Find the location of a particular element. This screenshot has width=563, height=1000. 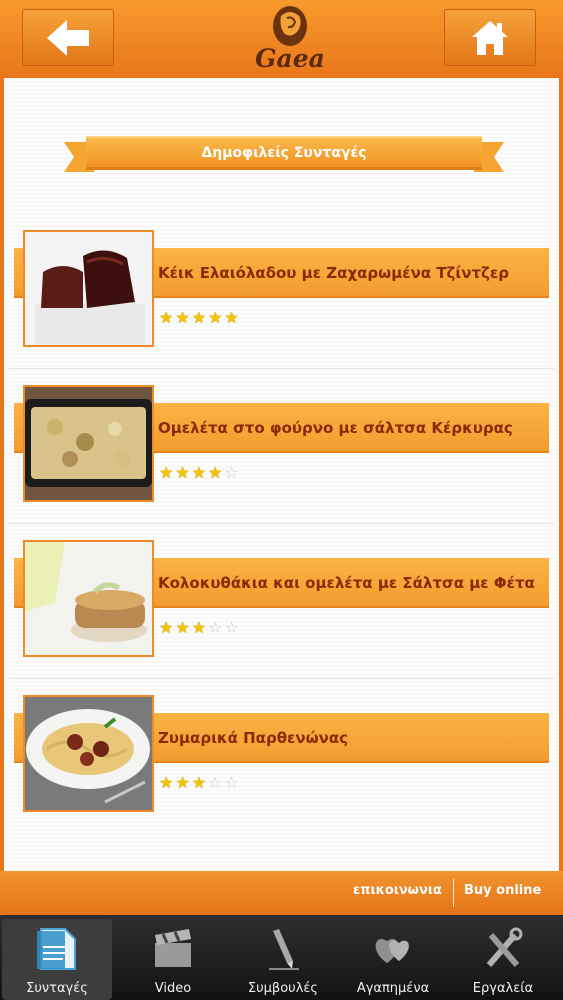

star-rating: ★ ★ ★ ★ ★ is located at coordinates (199, 318).